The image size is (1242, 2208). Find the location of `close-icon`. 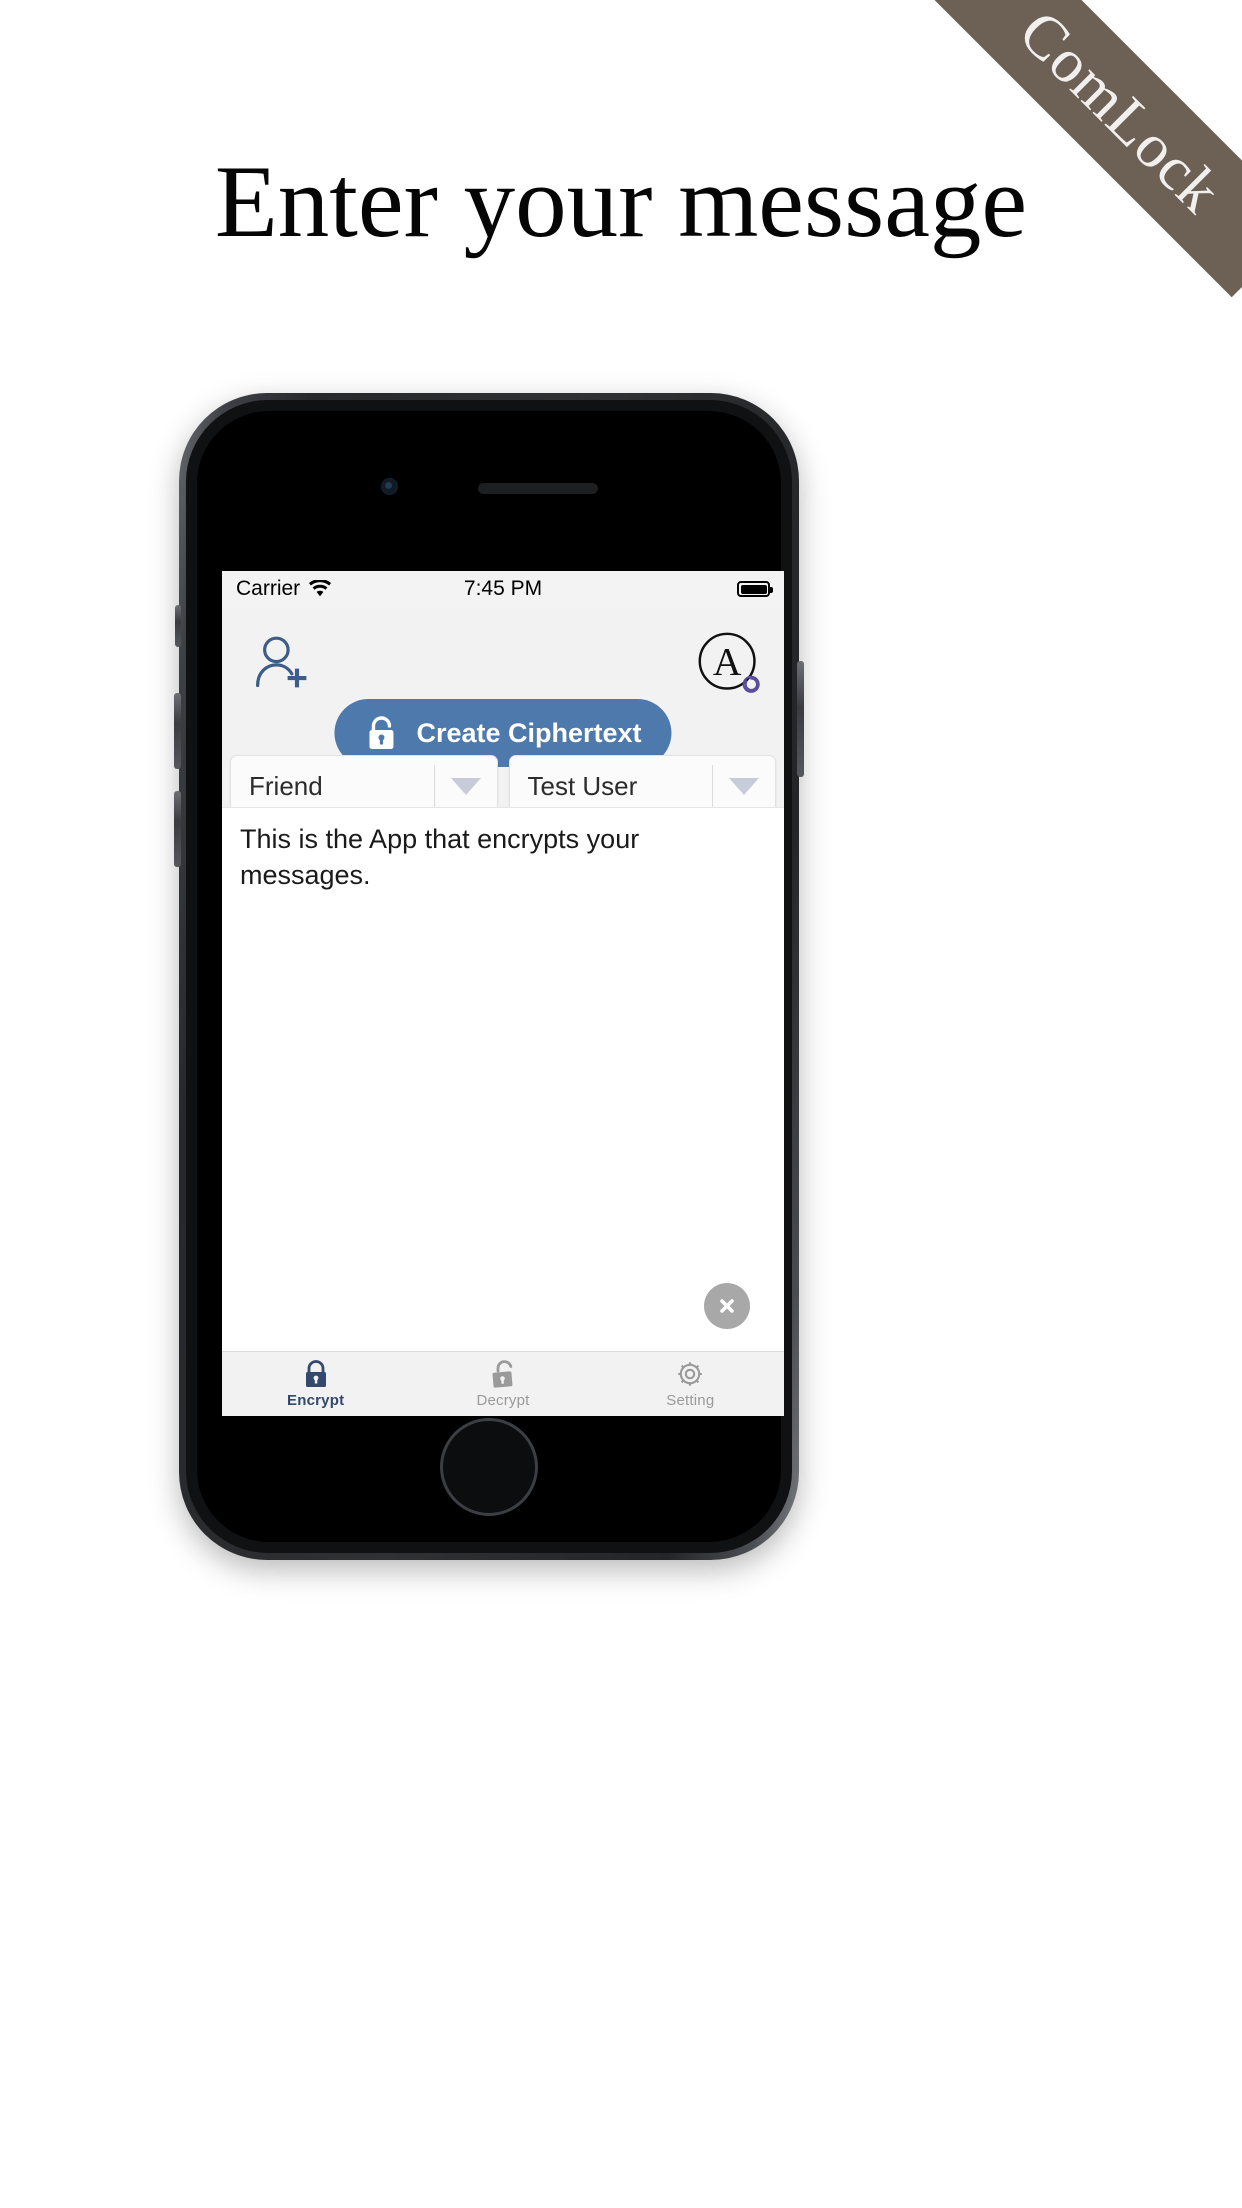

close-icon is located at coordinates (727, 1306).